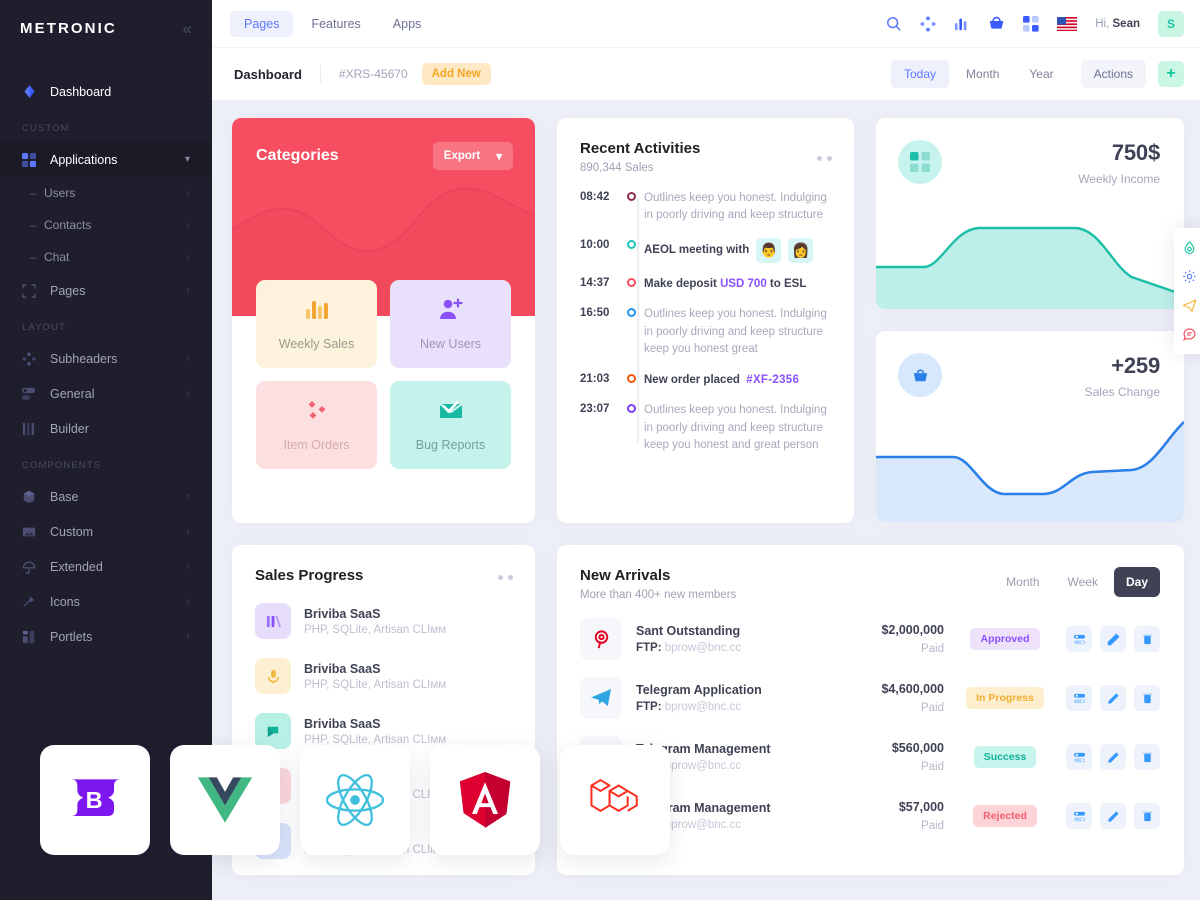 The width and height of the screenshot is (1200, 900). What do you see at coordinates (375, 739) in the screenshot?
I see `item-desc: PHP, SQLite, Artisan CLIмм` at bounding box center [375, 739].